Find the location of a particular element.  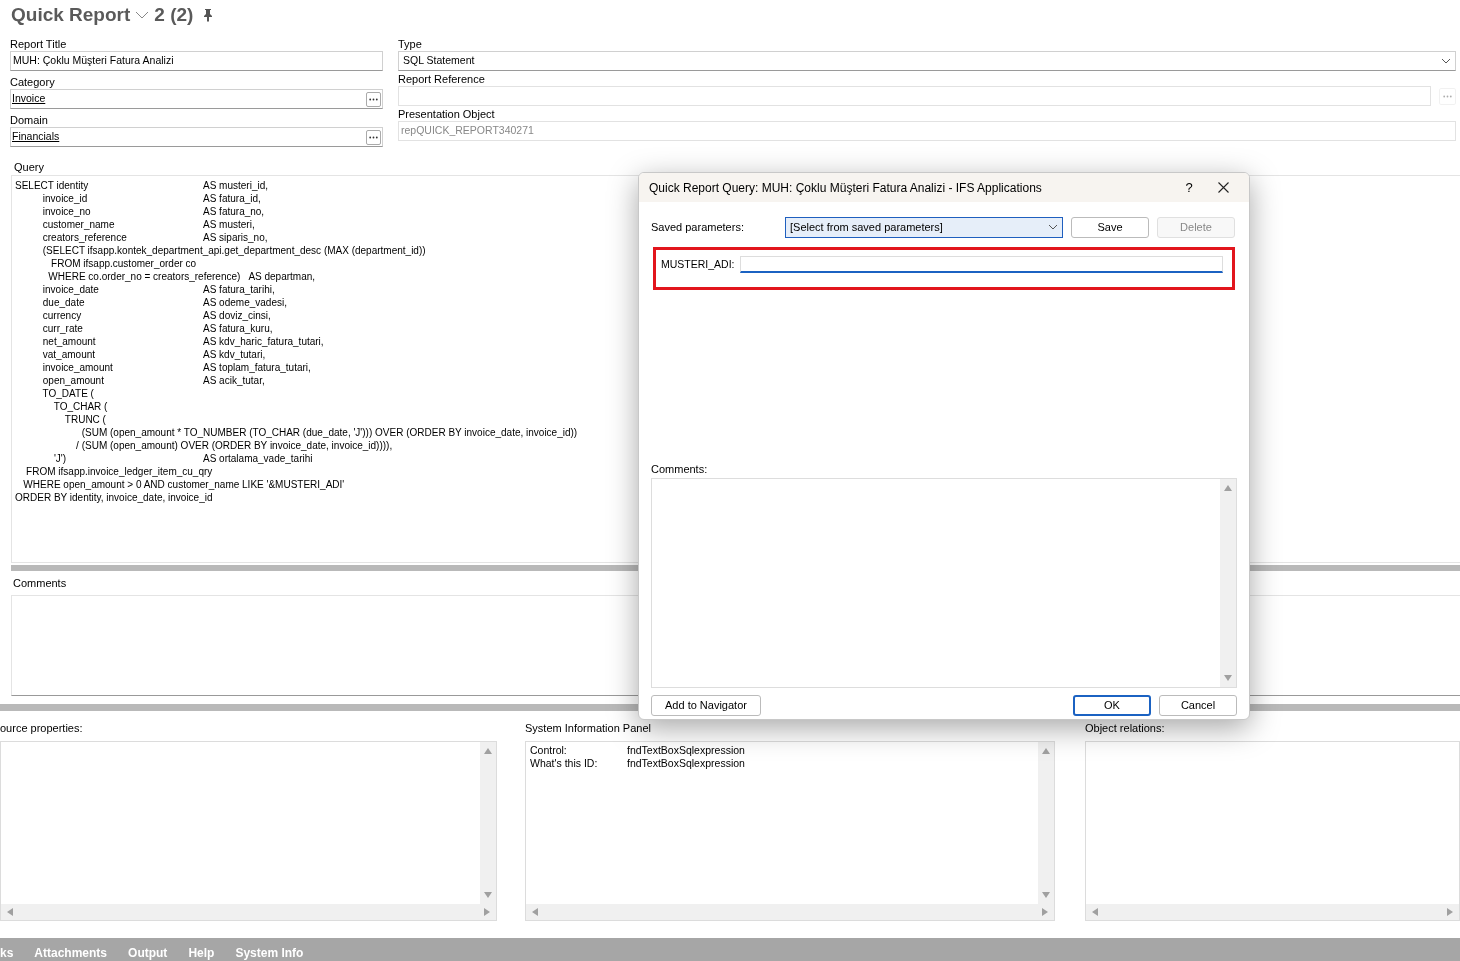

code-text: AS siparis_no, is located at coordinates (235, 237).